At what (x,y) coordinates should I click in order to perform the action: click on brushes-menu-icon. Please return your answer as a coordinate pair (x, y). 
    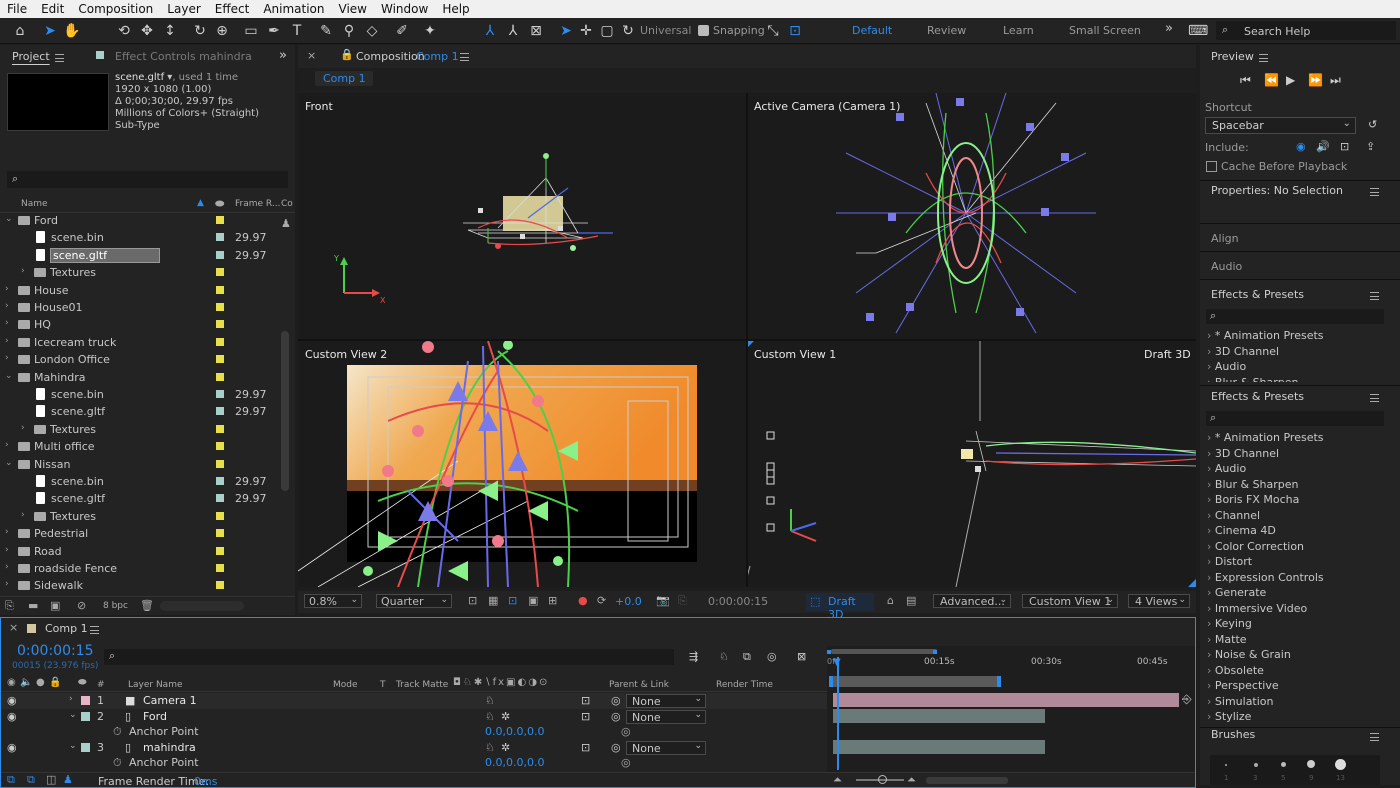
    Looking at the image, I should click on (1374, 737).